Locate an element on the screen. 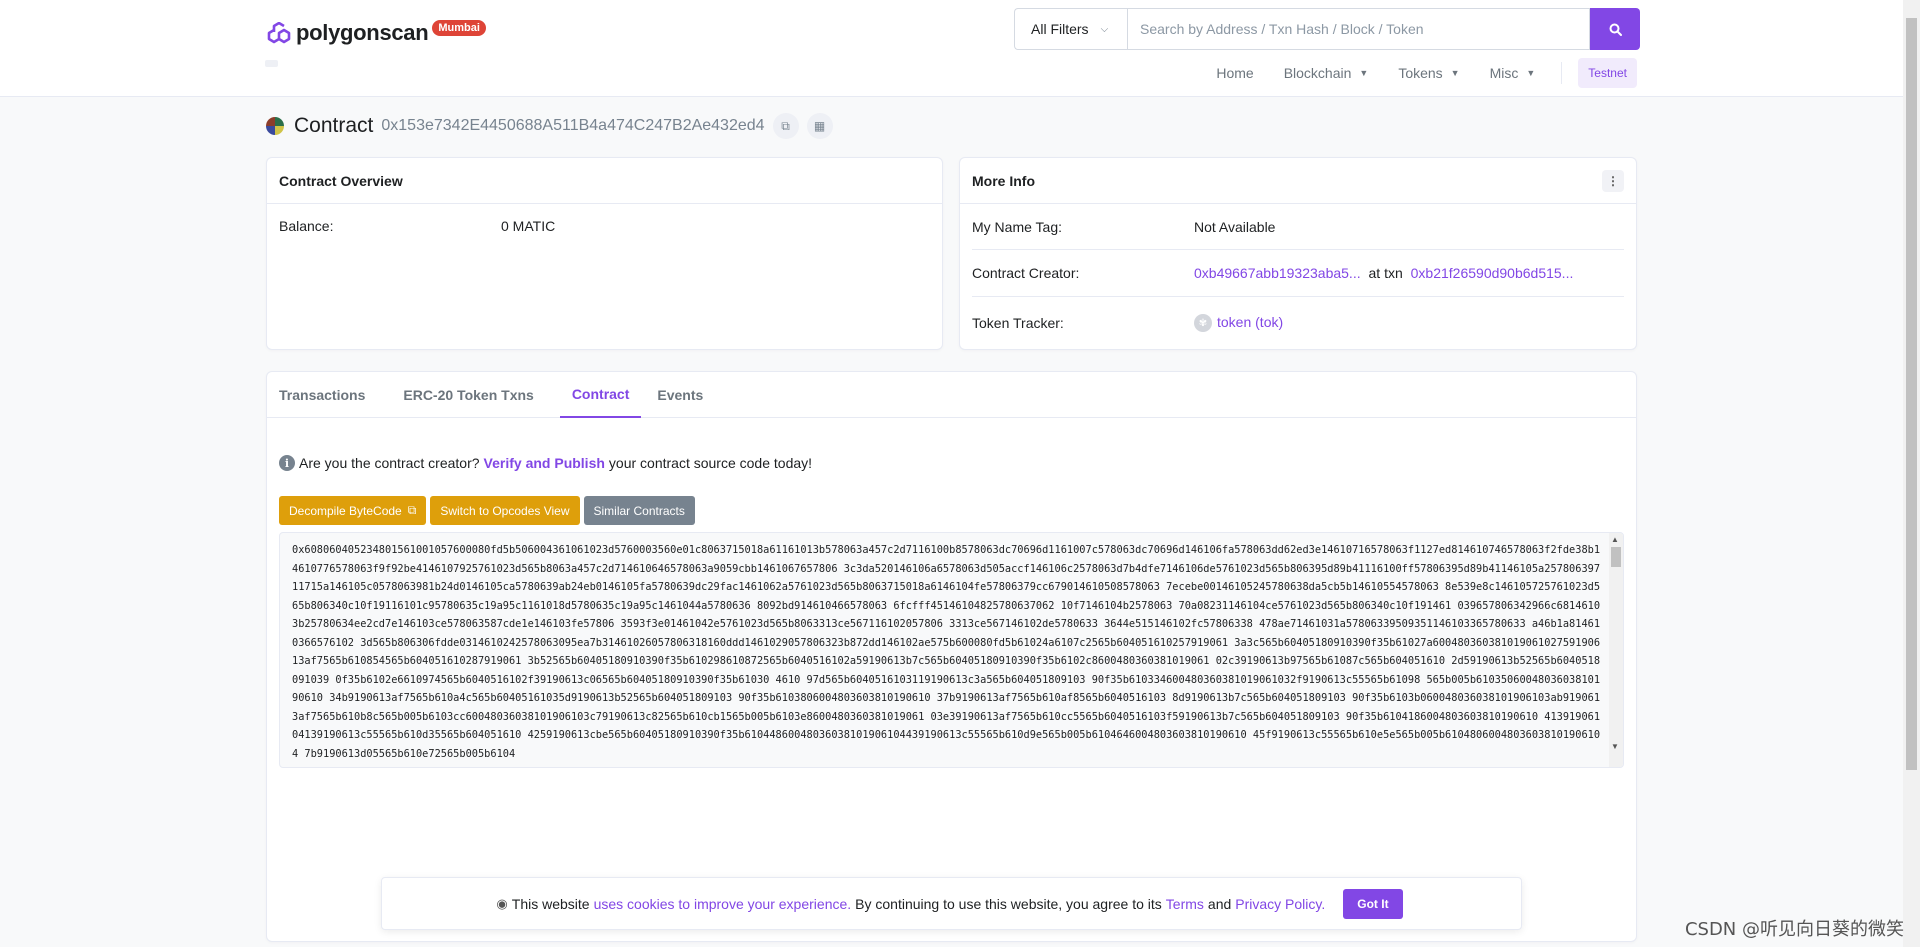 The width and height of the screenshot is (1920, 947). page-scrollbar is located at coordinates (1911, 473).